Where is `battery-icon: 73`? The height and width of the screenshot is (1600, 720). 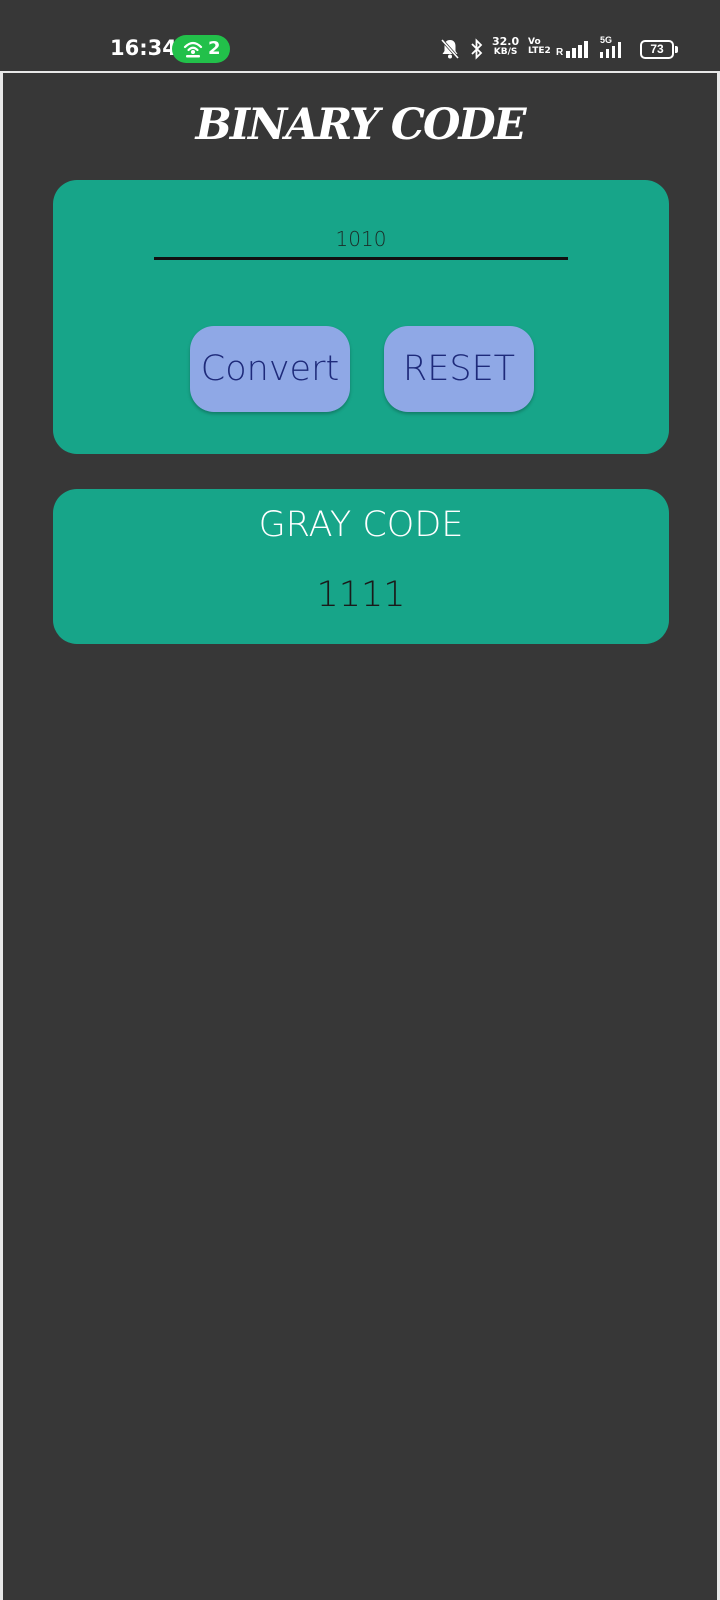
battery-icon: 73 is located at coordinates (657, 49).